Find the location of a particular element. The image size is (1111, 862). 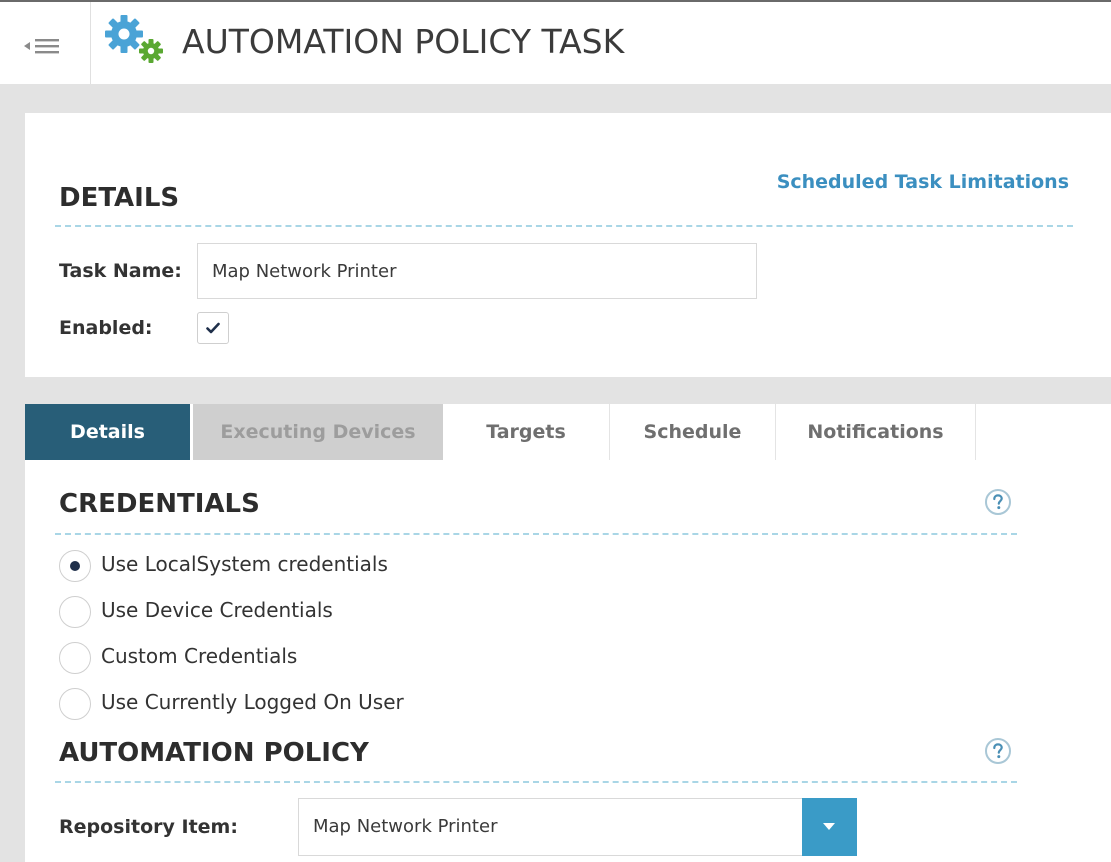

credentials-section-title: CREDENTIALS is located at coordinates (159, 504).